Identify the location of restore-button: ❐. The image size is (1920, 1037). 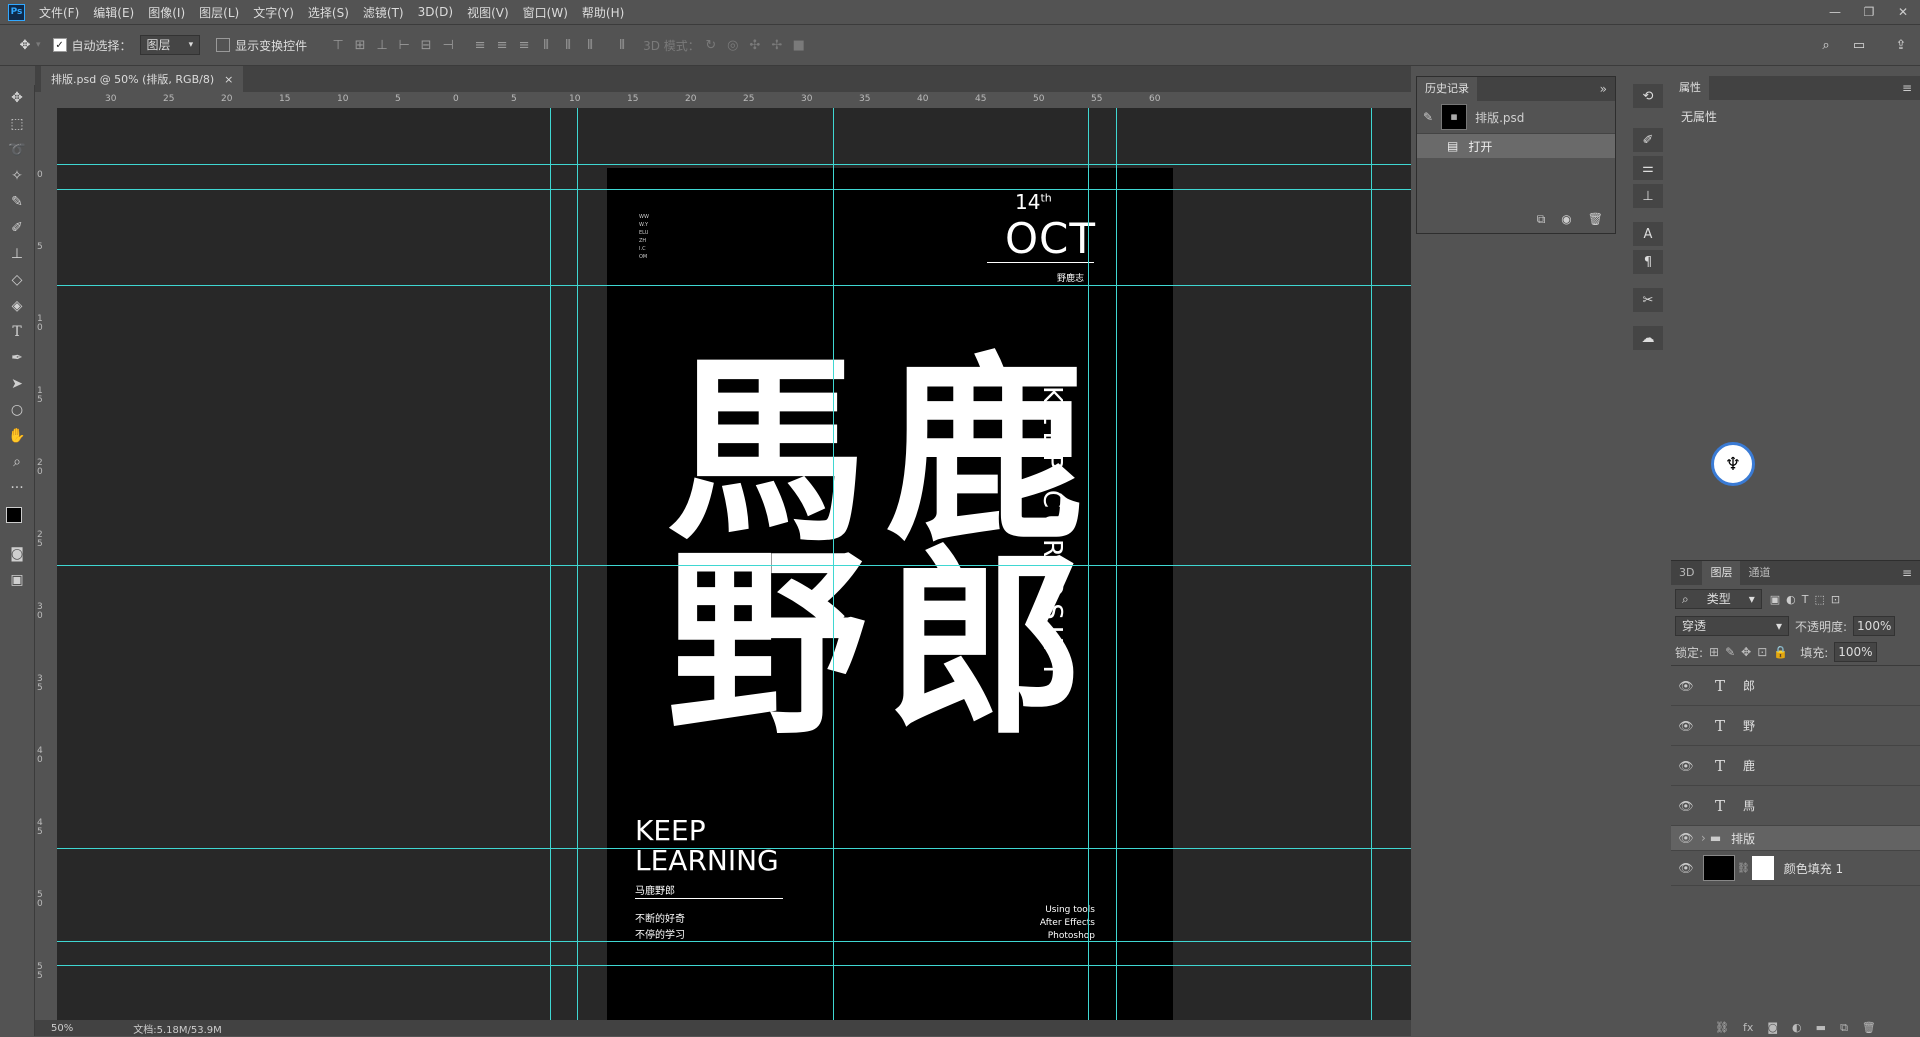
(1869, 12).